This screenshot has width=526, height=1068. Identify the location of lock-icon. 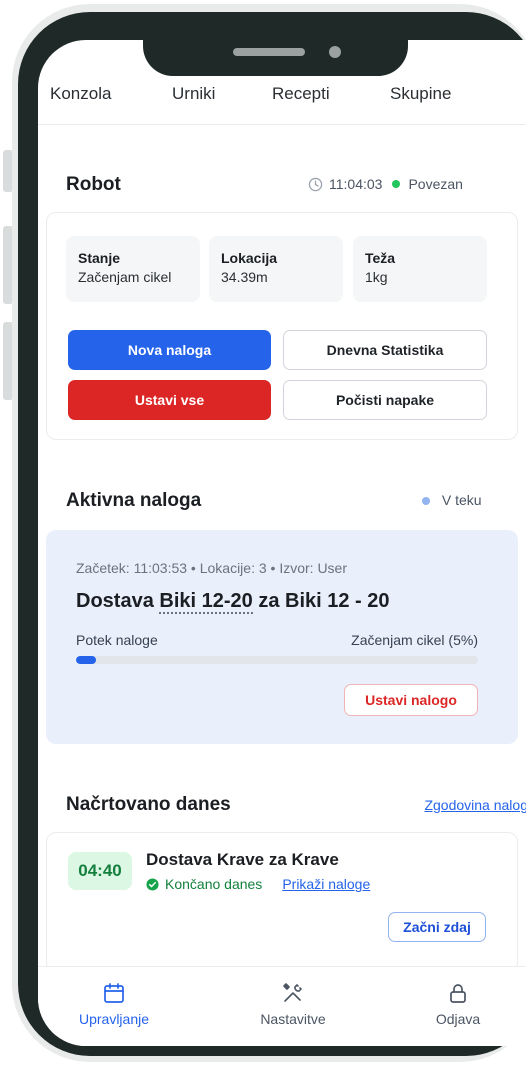
(458, 993).